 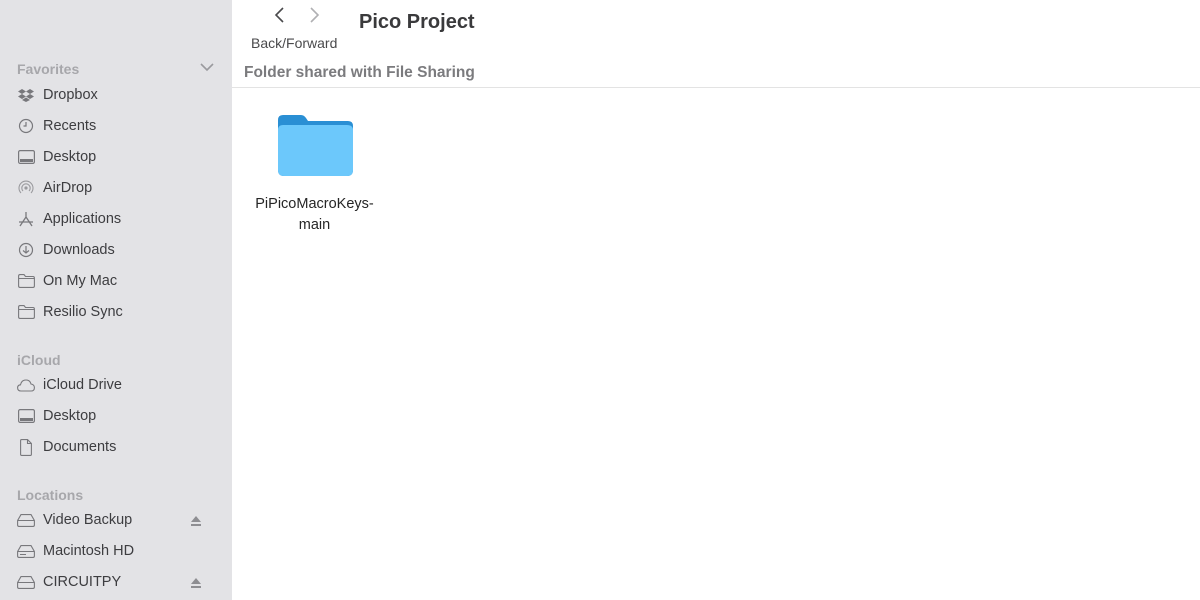 What do you see at coordinates (39, 360) in the screenshot?
I see `section-header-icloud: iCloud` at bounding box center [39, 360].